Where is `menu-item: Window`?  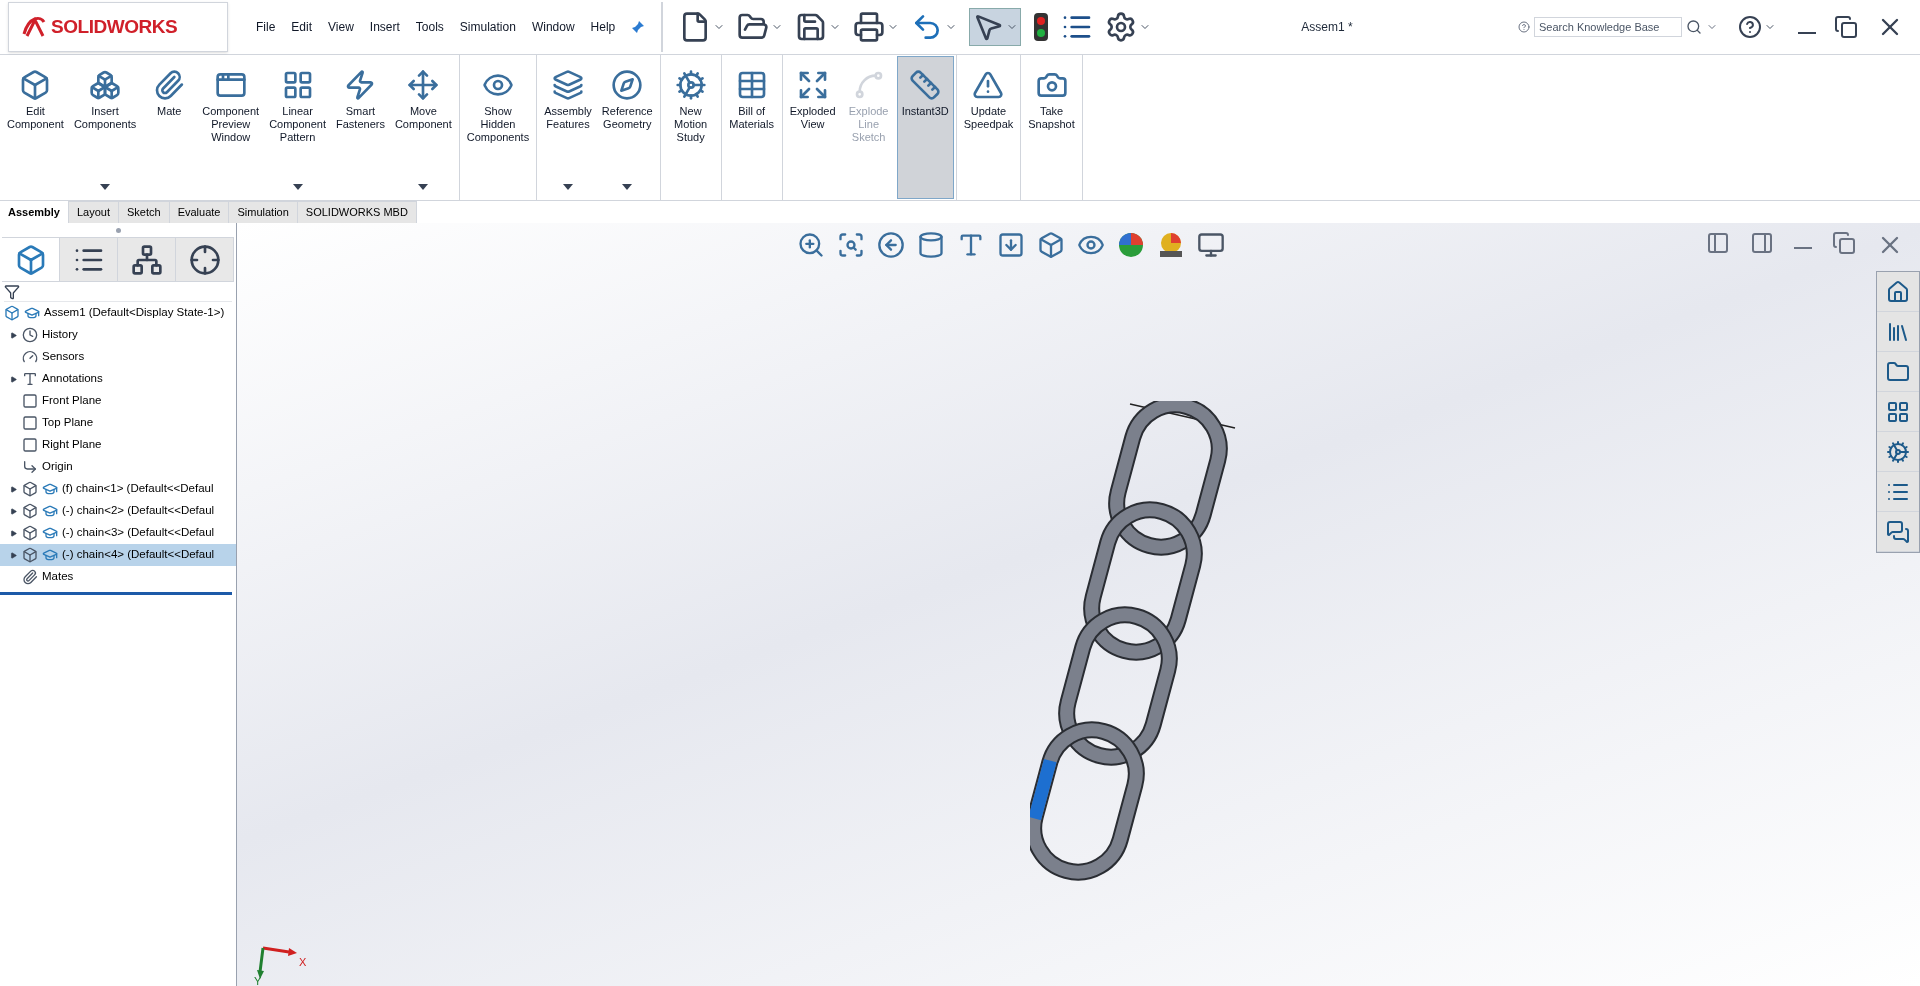
menu-item: Window is located at coordinates (553, 27).